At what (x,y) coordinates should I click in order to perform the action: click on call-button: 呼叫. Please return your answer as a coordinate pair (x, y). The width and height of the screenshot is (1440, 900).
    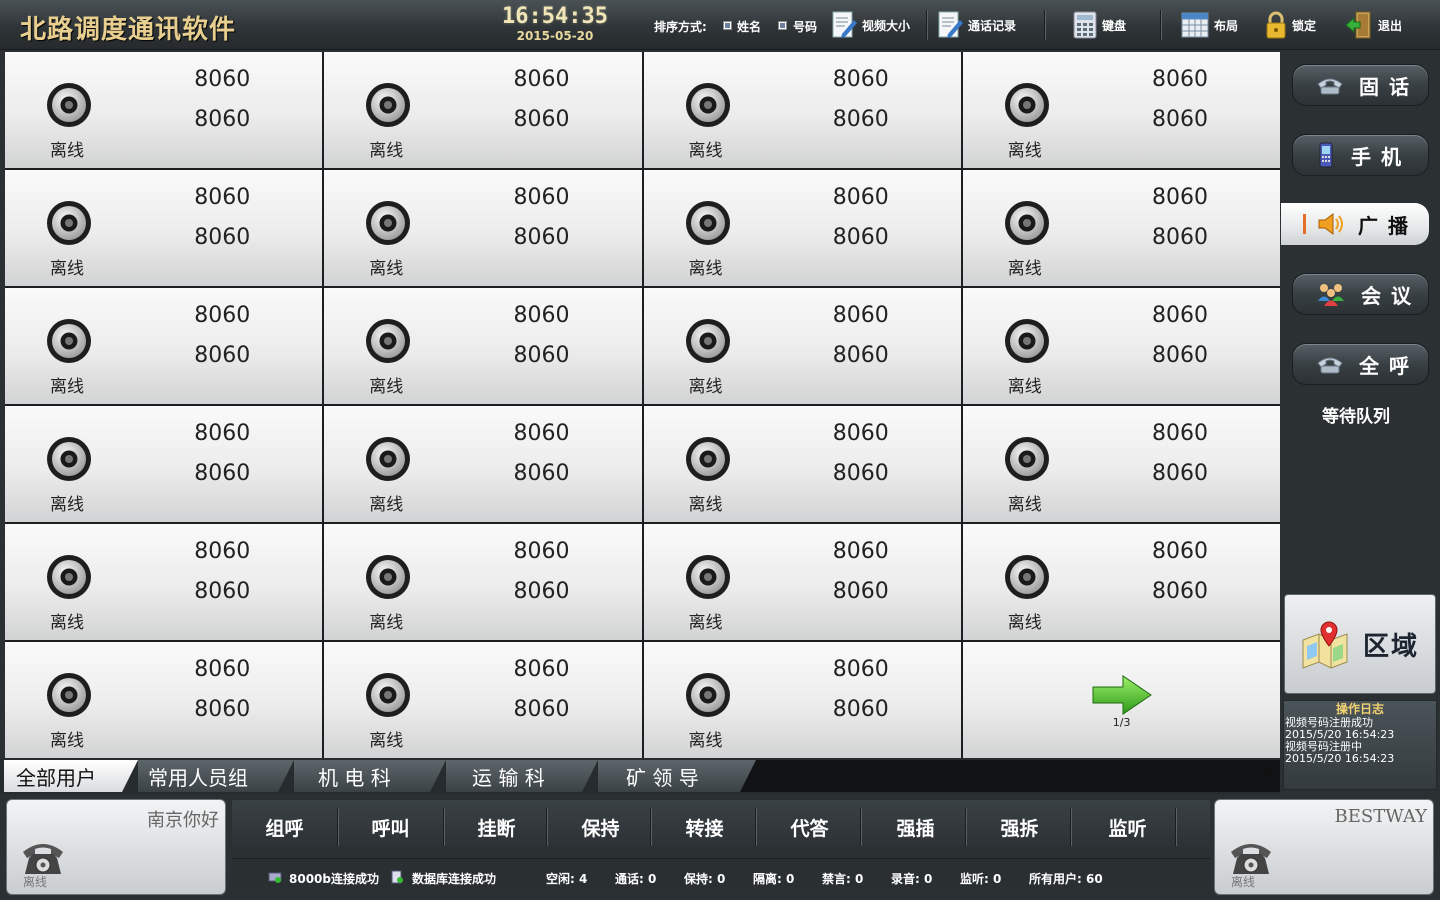
    Looking at the image, I should click on (390, 827).